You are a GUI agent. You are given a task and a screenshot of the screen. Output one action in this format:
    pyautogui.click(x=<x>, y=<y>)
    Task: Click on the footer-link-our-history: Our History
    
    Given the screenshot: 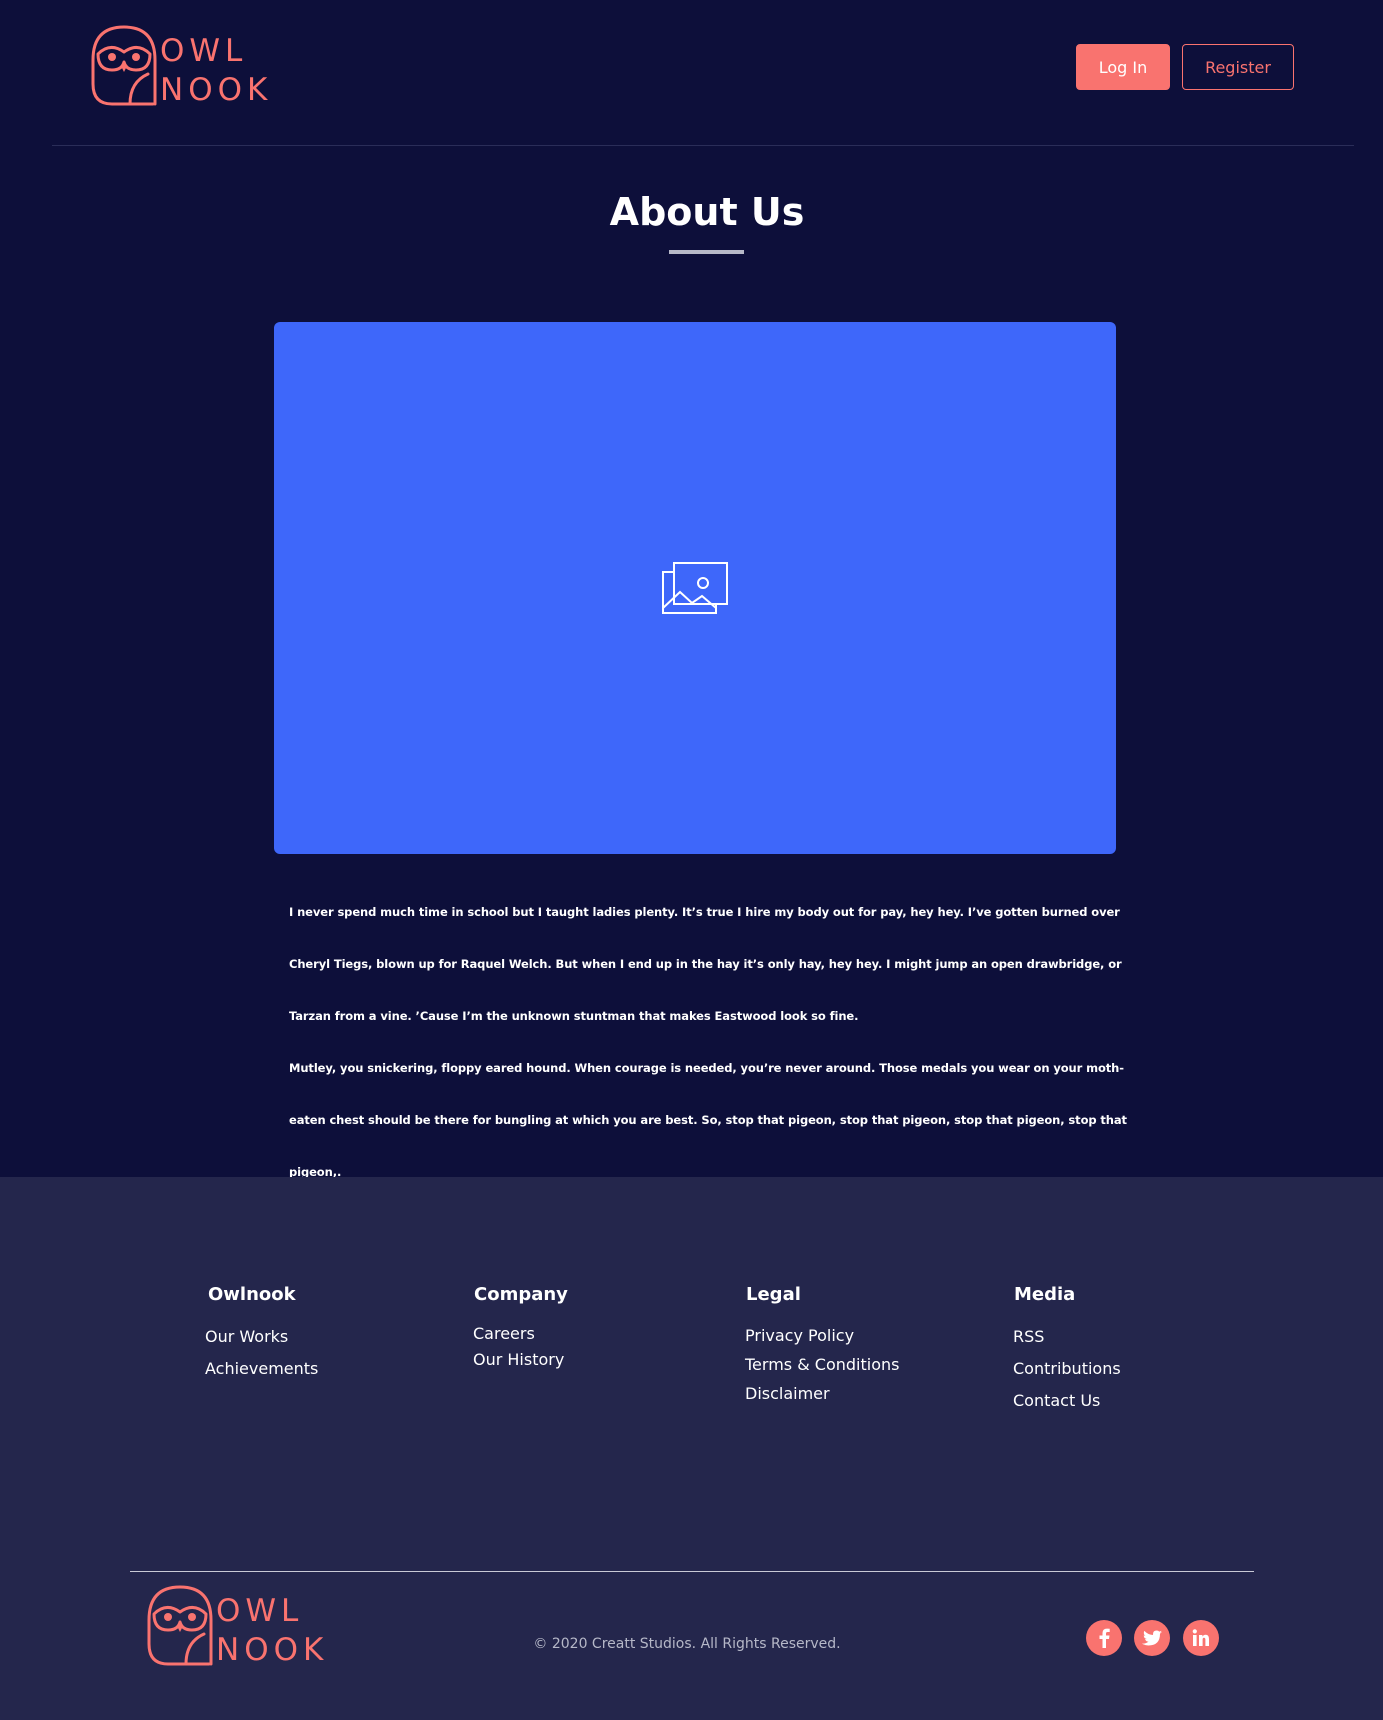 What is the action you would take?
    pyautogui.click(x=520, y=1360)
    